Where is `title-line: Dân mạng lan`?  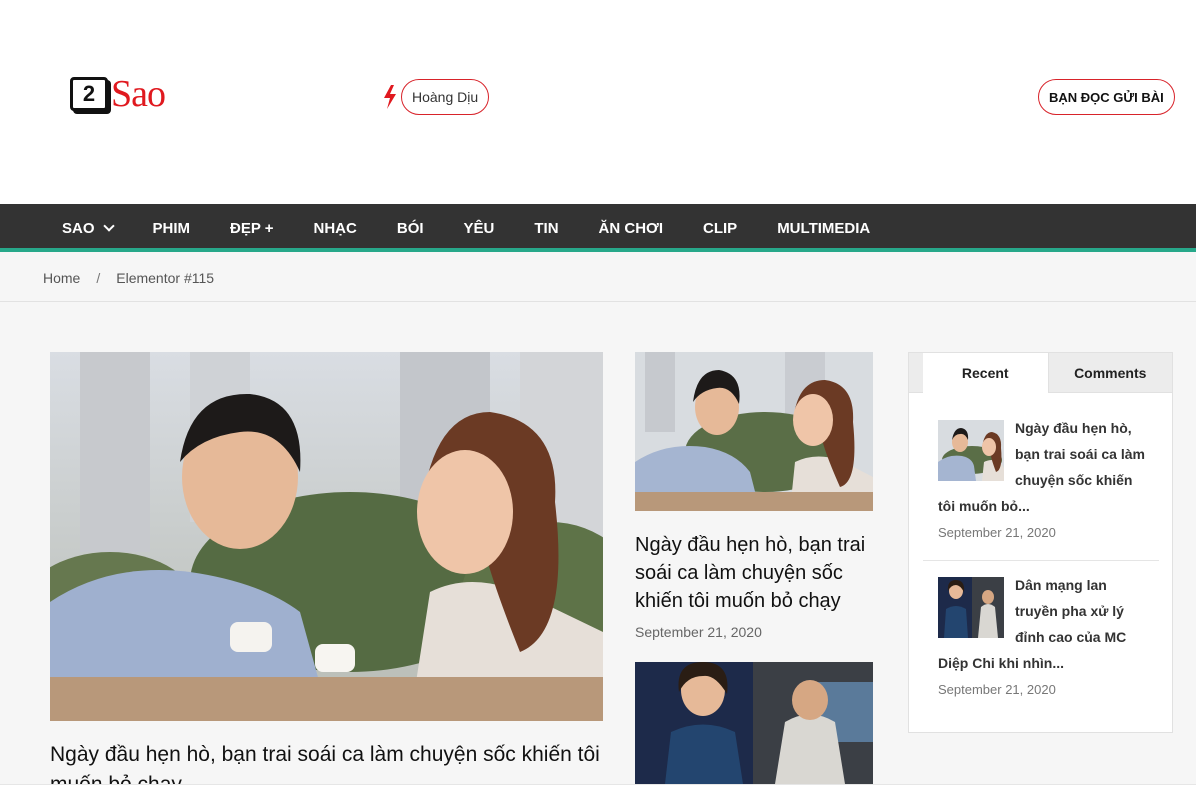
title-line: Dân mạng lan is located at coordinates (1061, 585).